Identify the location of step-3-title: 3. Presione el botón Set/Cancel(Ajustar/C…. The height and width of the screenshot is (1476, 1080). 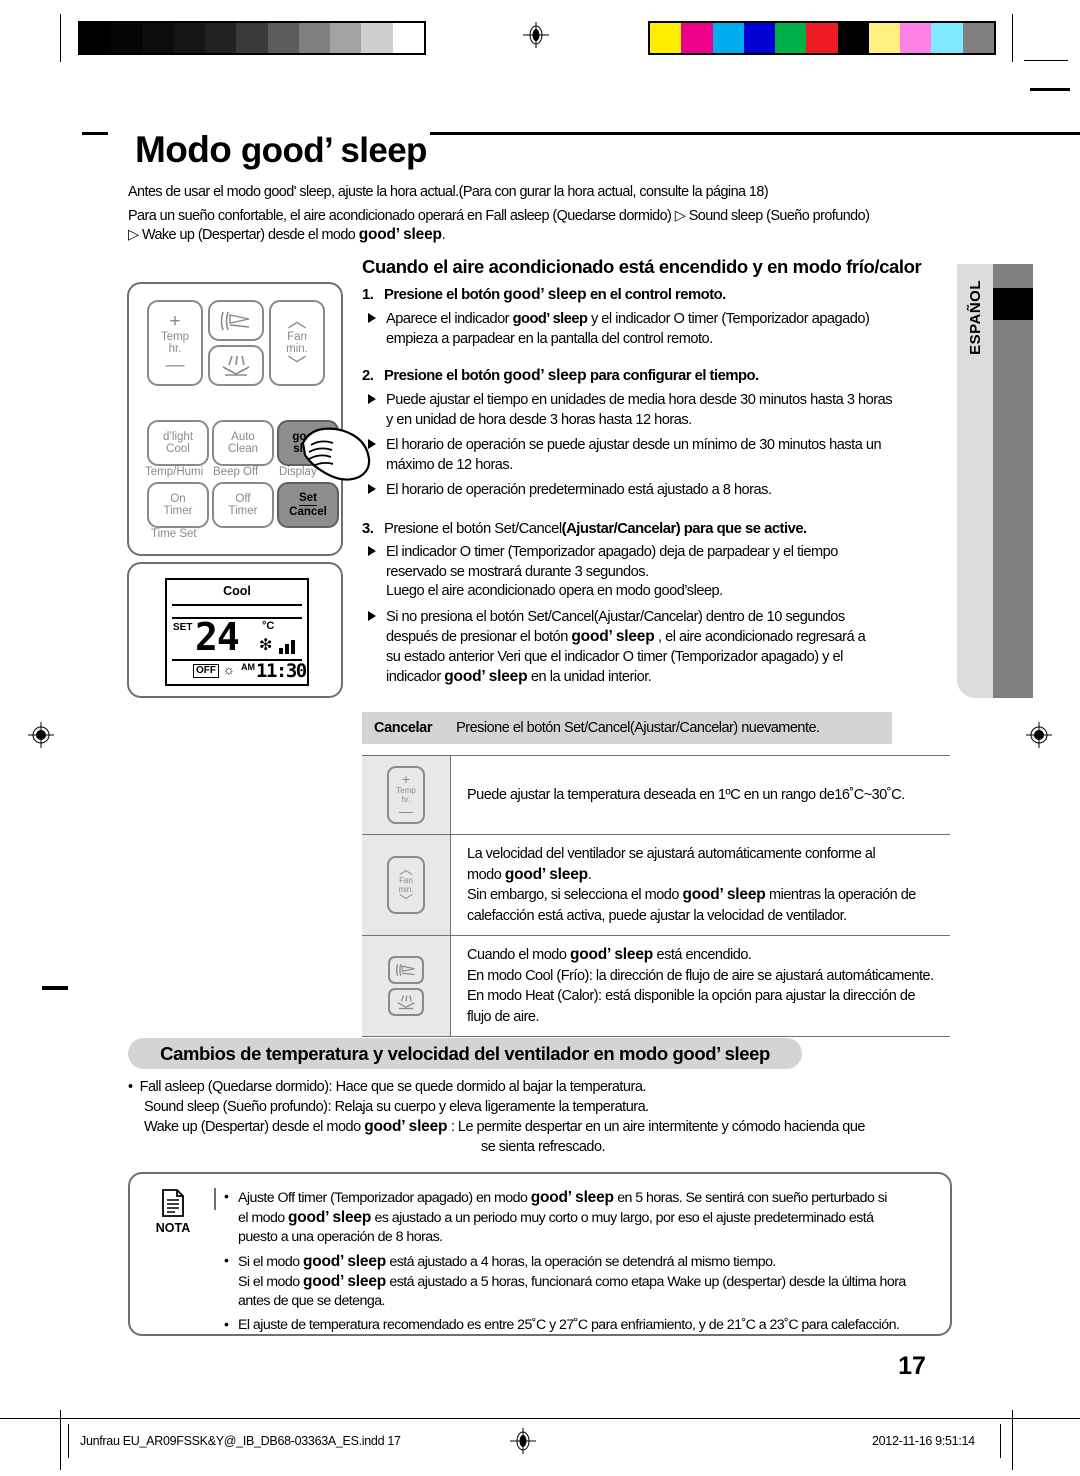
(662, 529).